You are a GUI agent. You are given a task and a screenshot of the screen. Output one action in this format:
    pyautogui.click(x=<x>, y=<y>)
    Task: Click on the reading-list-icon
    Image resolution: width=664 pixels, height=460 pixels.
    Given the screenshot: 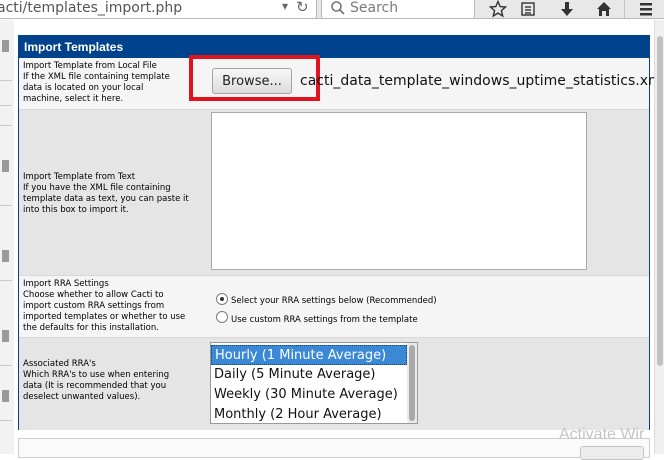 What is the action you would take?
    pyautogui.click(x=528, y=9)
    